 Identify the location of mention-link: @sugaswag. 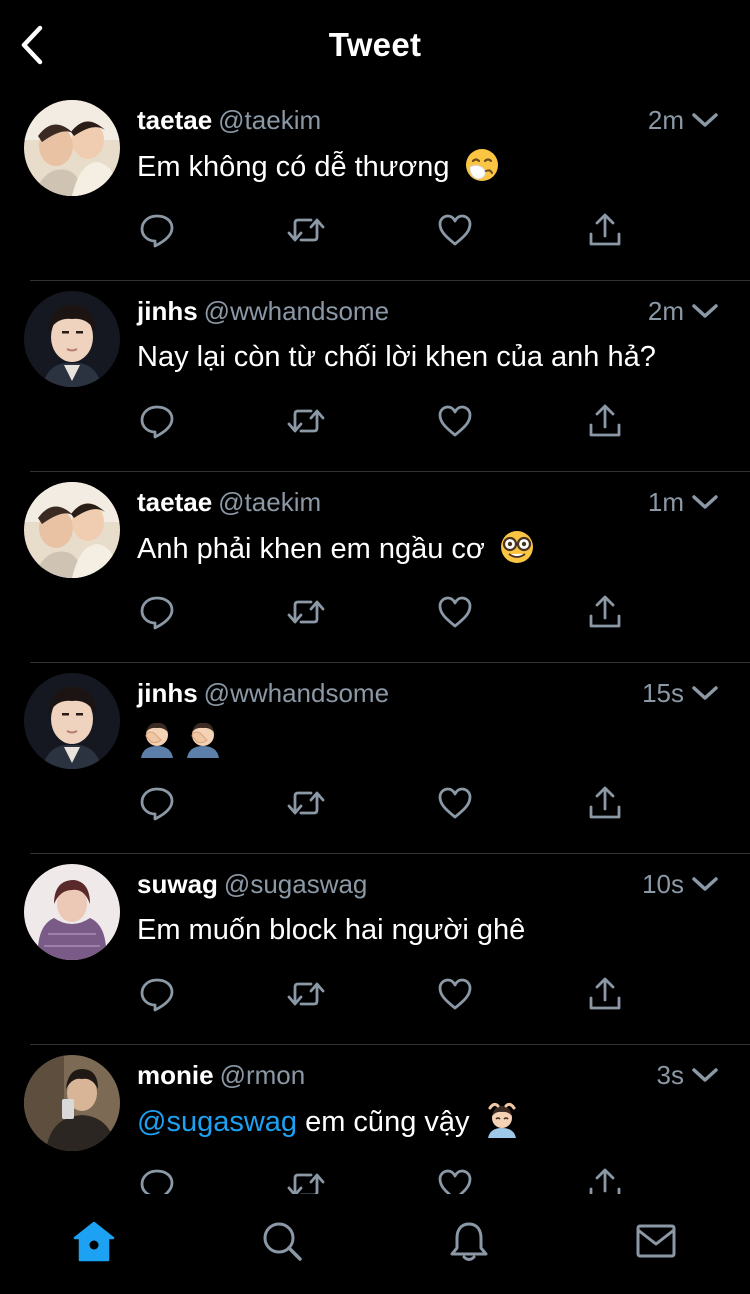
(217, 1122).